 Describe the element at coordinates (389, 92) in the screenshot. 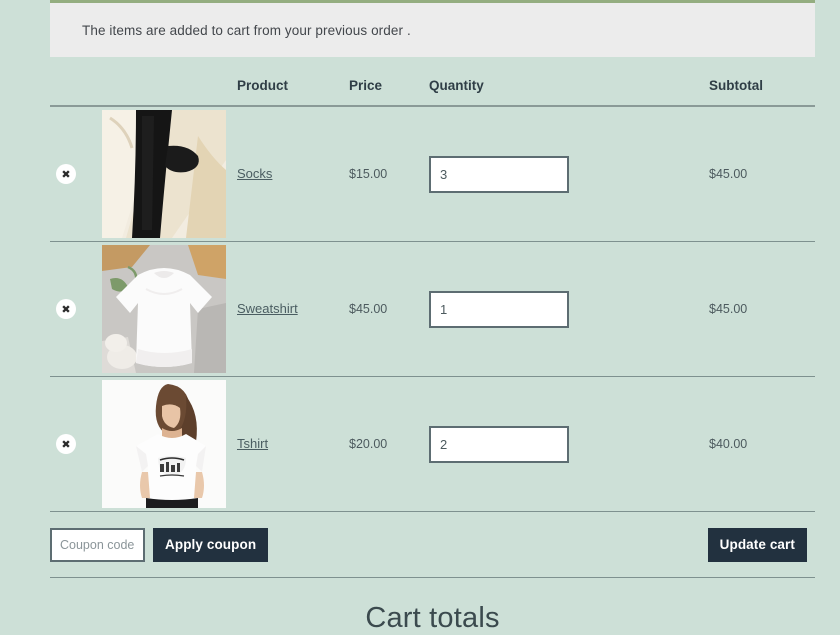

I see `header-price: Price` at that location.